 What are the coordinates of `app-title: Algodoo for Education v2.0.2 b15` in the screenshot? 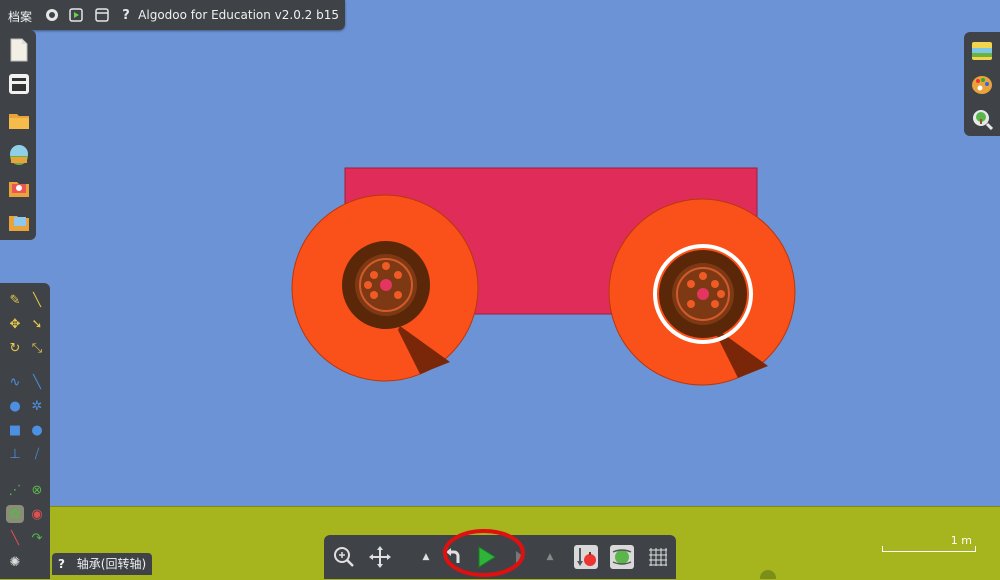 It's located at (238, 15).